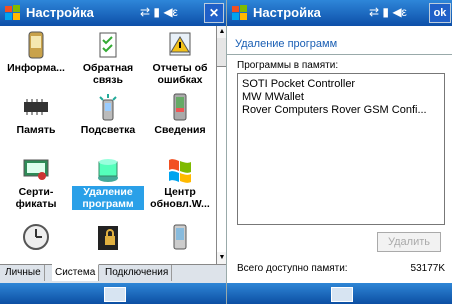 This screenshot has height=304, width=452. What do you see at coordinates (221, 167) in the screenshot?
I see `scroll-thumb` at bounding box center [221, 167].